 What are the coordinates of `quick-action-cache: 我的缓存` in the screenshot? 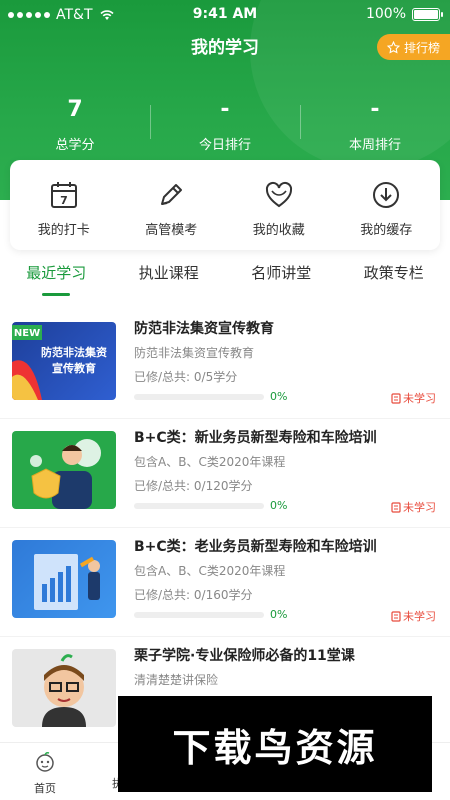 It's located at (387, 205).